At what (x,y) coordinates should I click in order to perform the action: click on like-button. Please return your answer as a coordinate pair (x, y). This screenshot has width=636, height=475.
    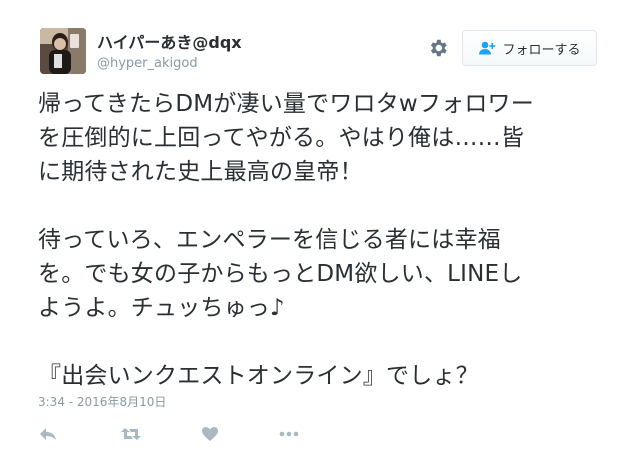
    Looking at the image, I should click on (210, 434).